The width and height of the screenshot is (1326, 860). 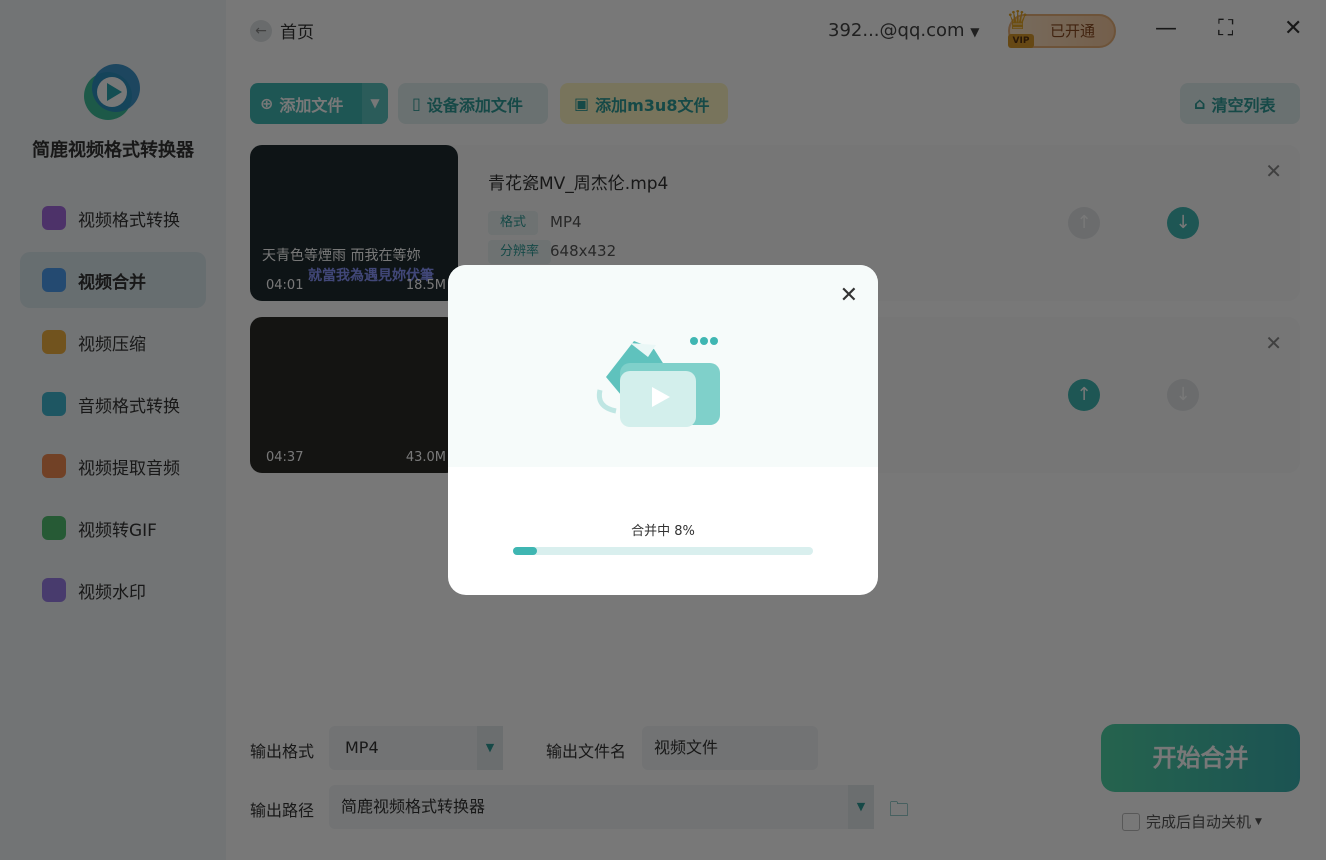 I want to click on sidebar-item-label: 视频合并, so click(x=112, y=282).